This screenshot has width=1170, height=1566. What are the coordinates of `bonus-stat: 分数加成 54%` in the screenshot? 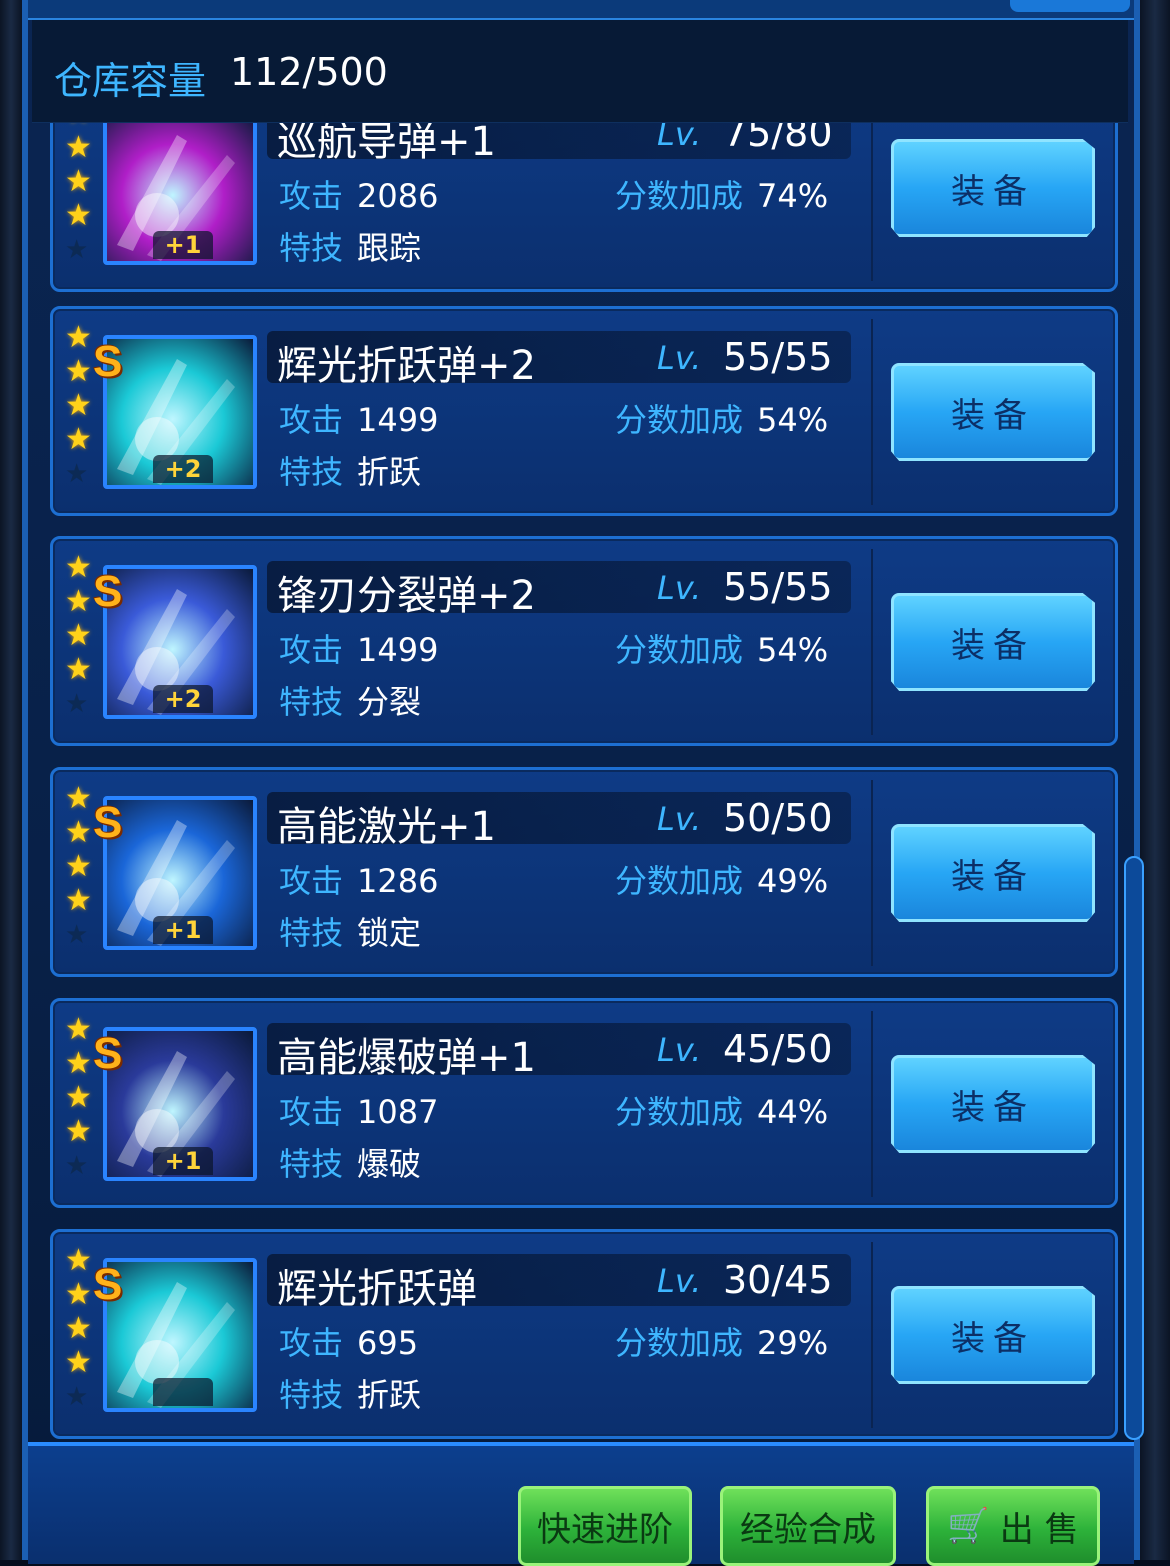 It's located at (721, 648).